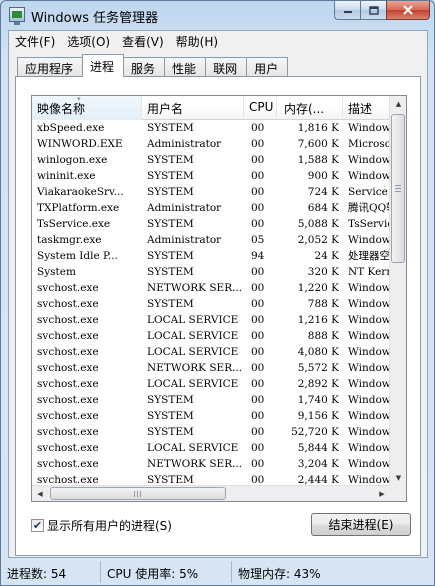  Describe the element at coordinates (211, 304) in the screenshot. I see `process-row: svchost.exe SYSTEM 00 788 K Windows` at that location.